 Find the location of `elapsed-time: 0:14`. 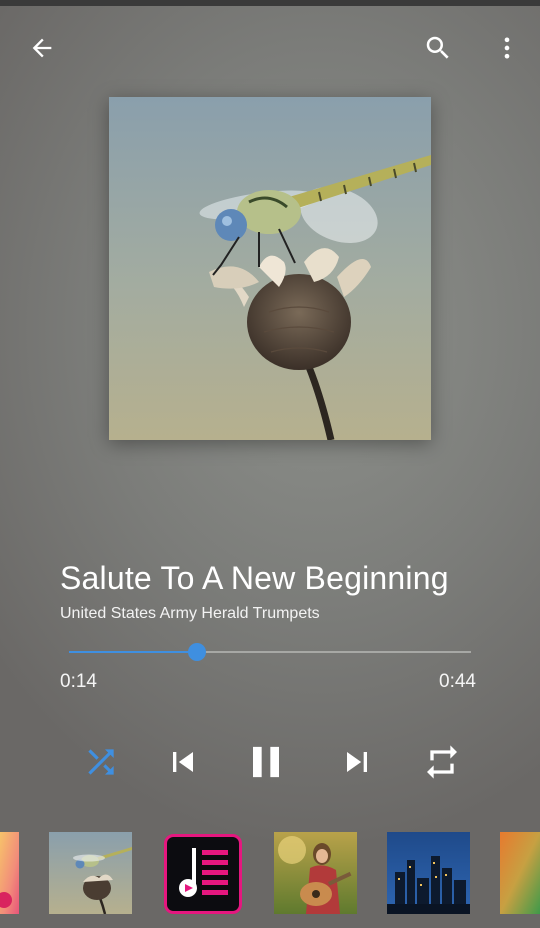

elapsed-time: 0:14 is located at coordinates (78, 681).